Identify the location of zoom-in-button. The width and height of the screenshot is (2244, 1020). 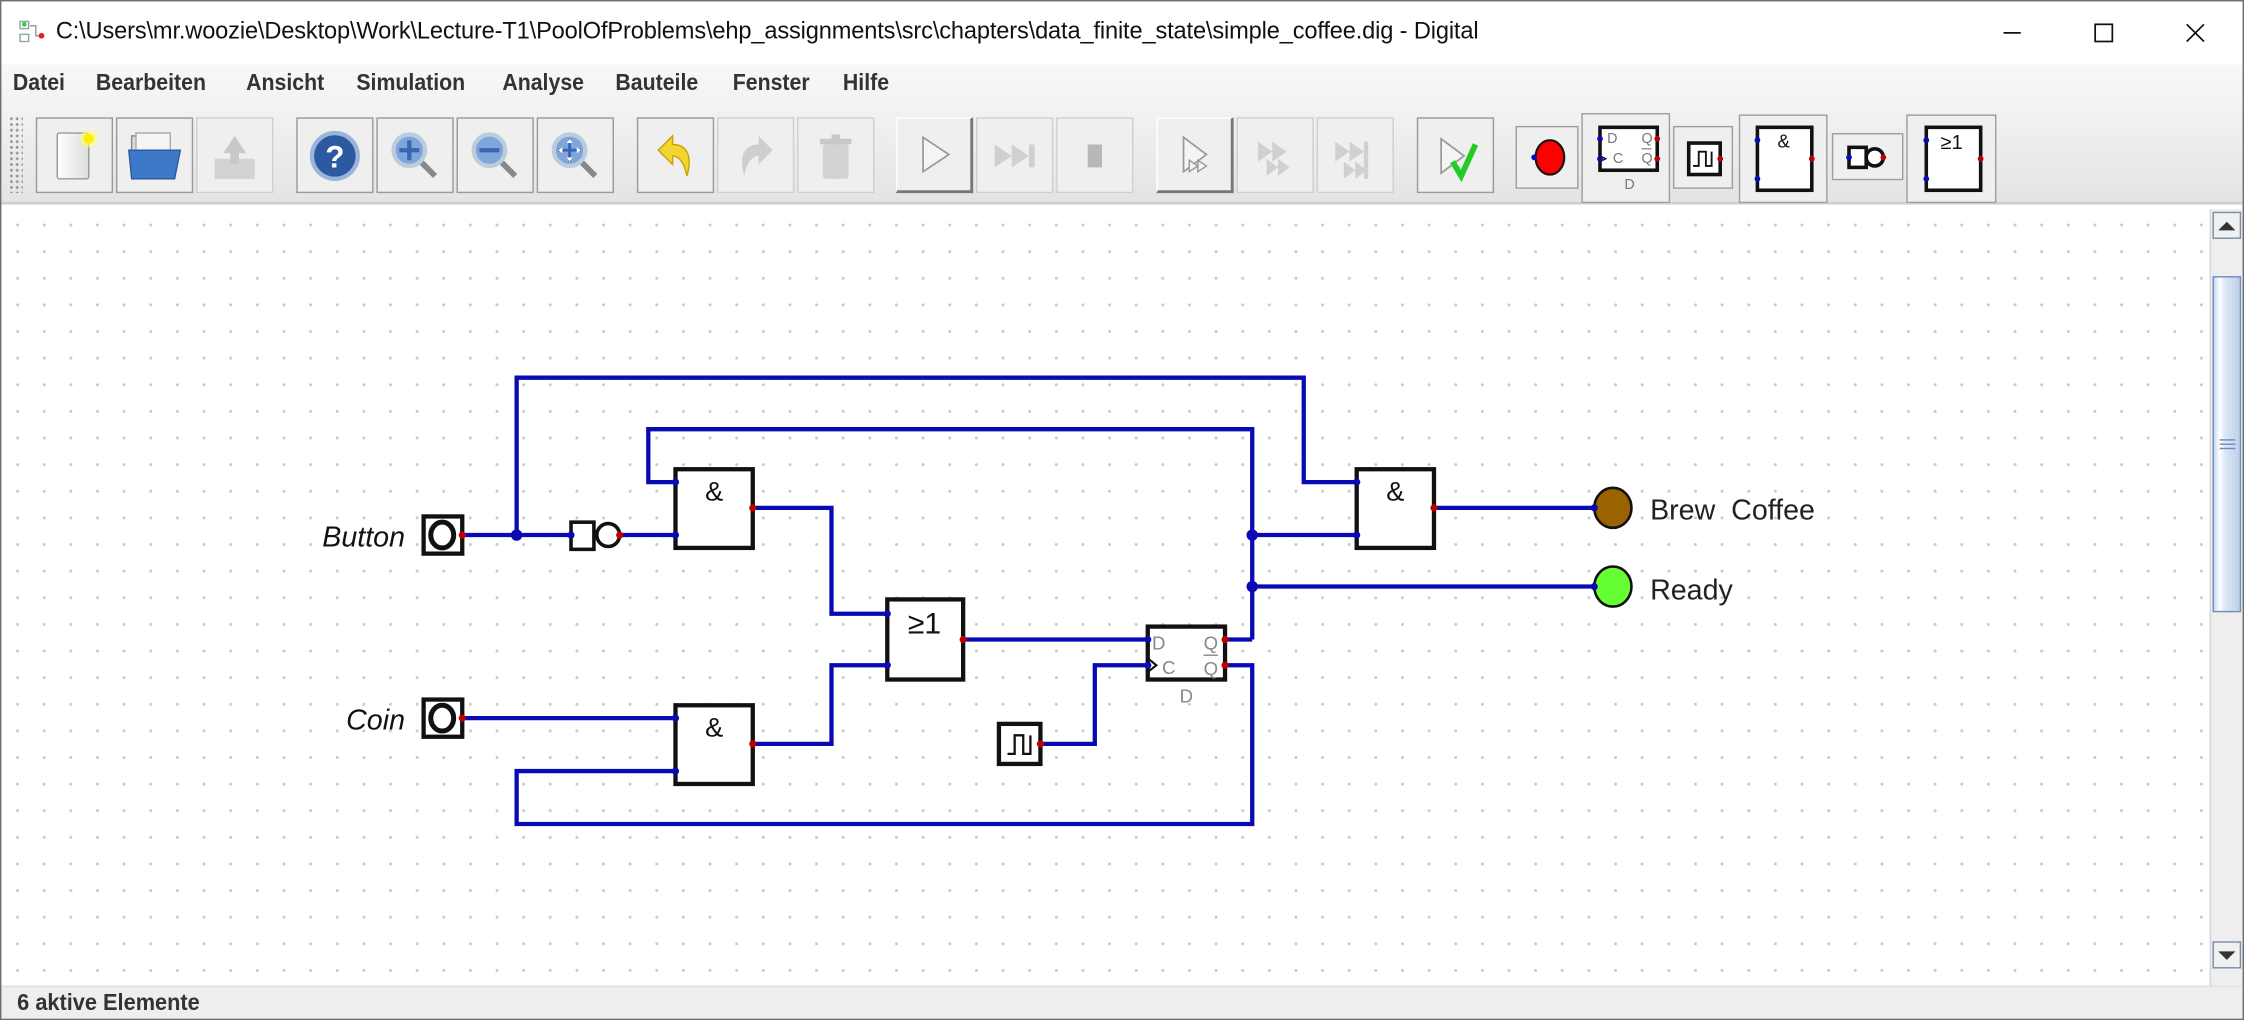
(415, 155).